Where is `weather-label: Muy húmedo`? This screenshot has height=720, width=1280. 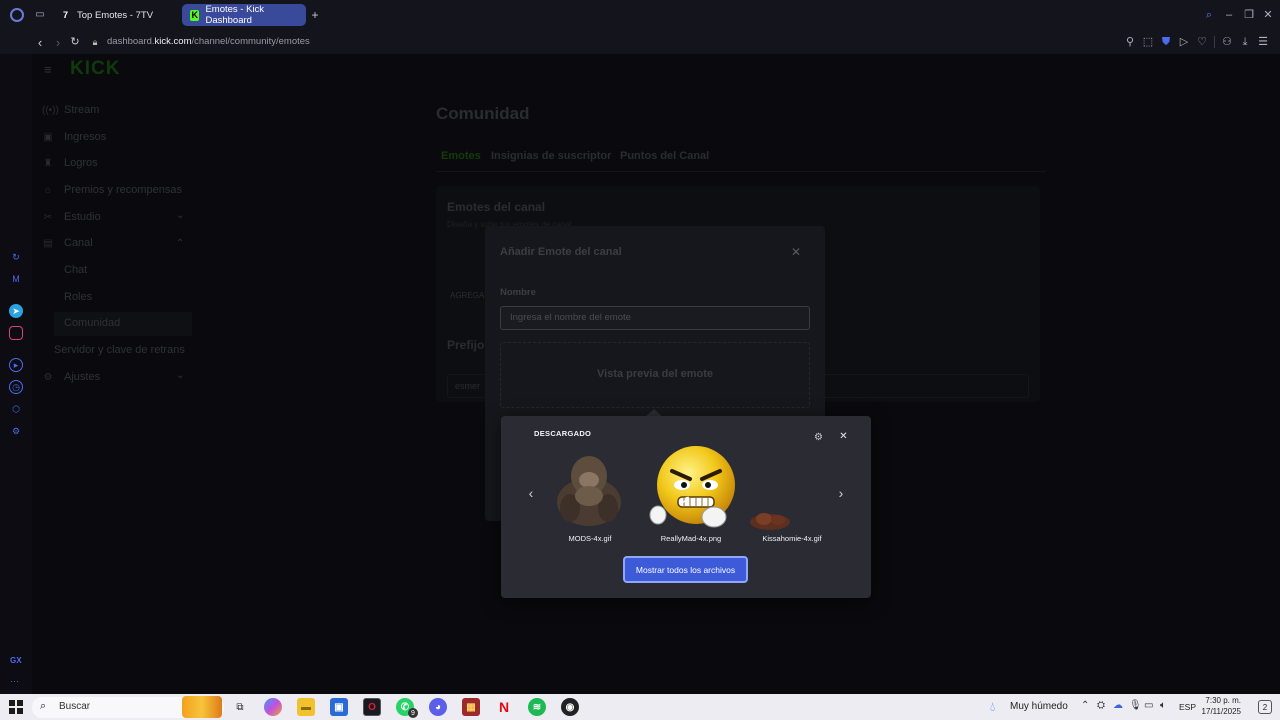
weather-label: Muy húmedo is located at coordinates (1039, 706).